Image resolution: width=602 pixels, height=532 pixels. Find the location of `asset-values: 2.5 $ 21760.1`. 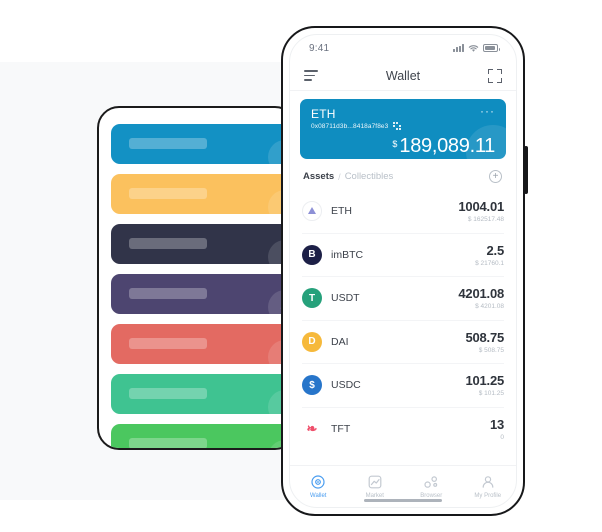

asset-values: 2.5 $ 21760.1 is located at coordinates (489, 255).